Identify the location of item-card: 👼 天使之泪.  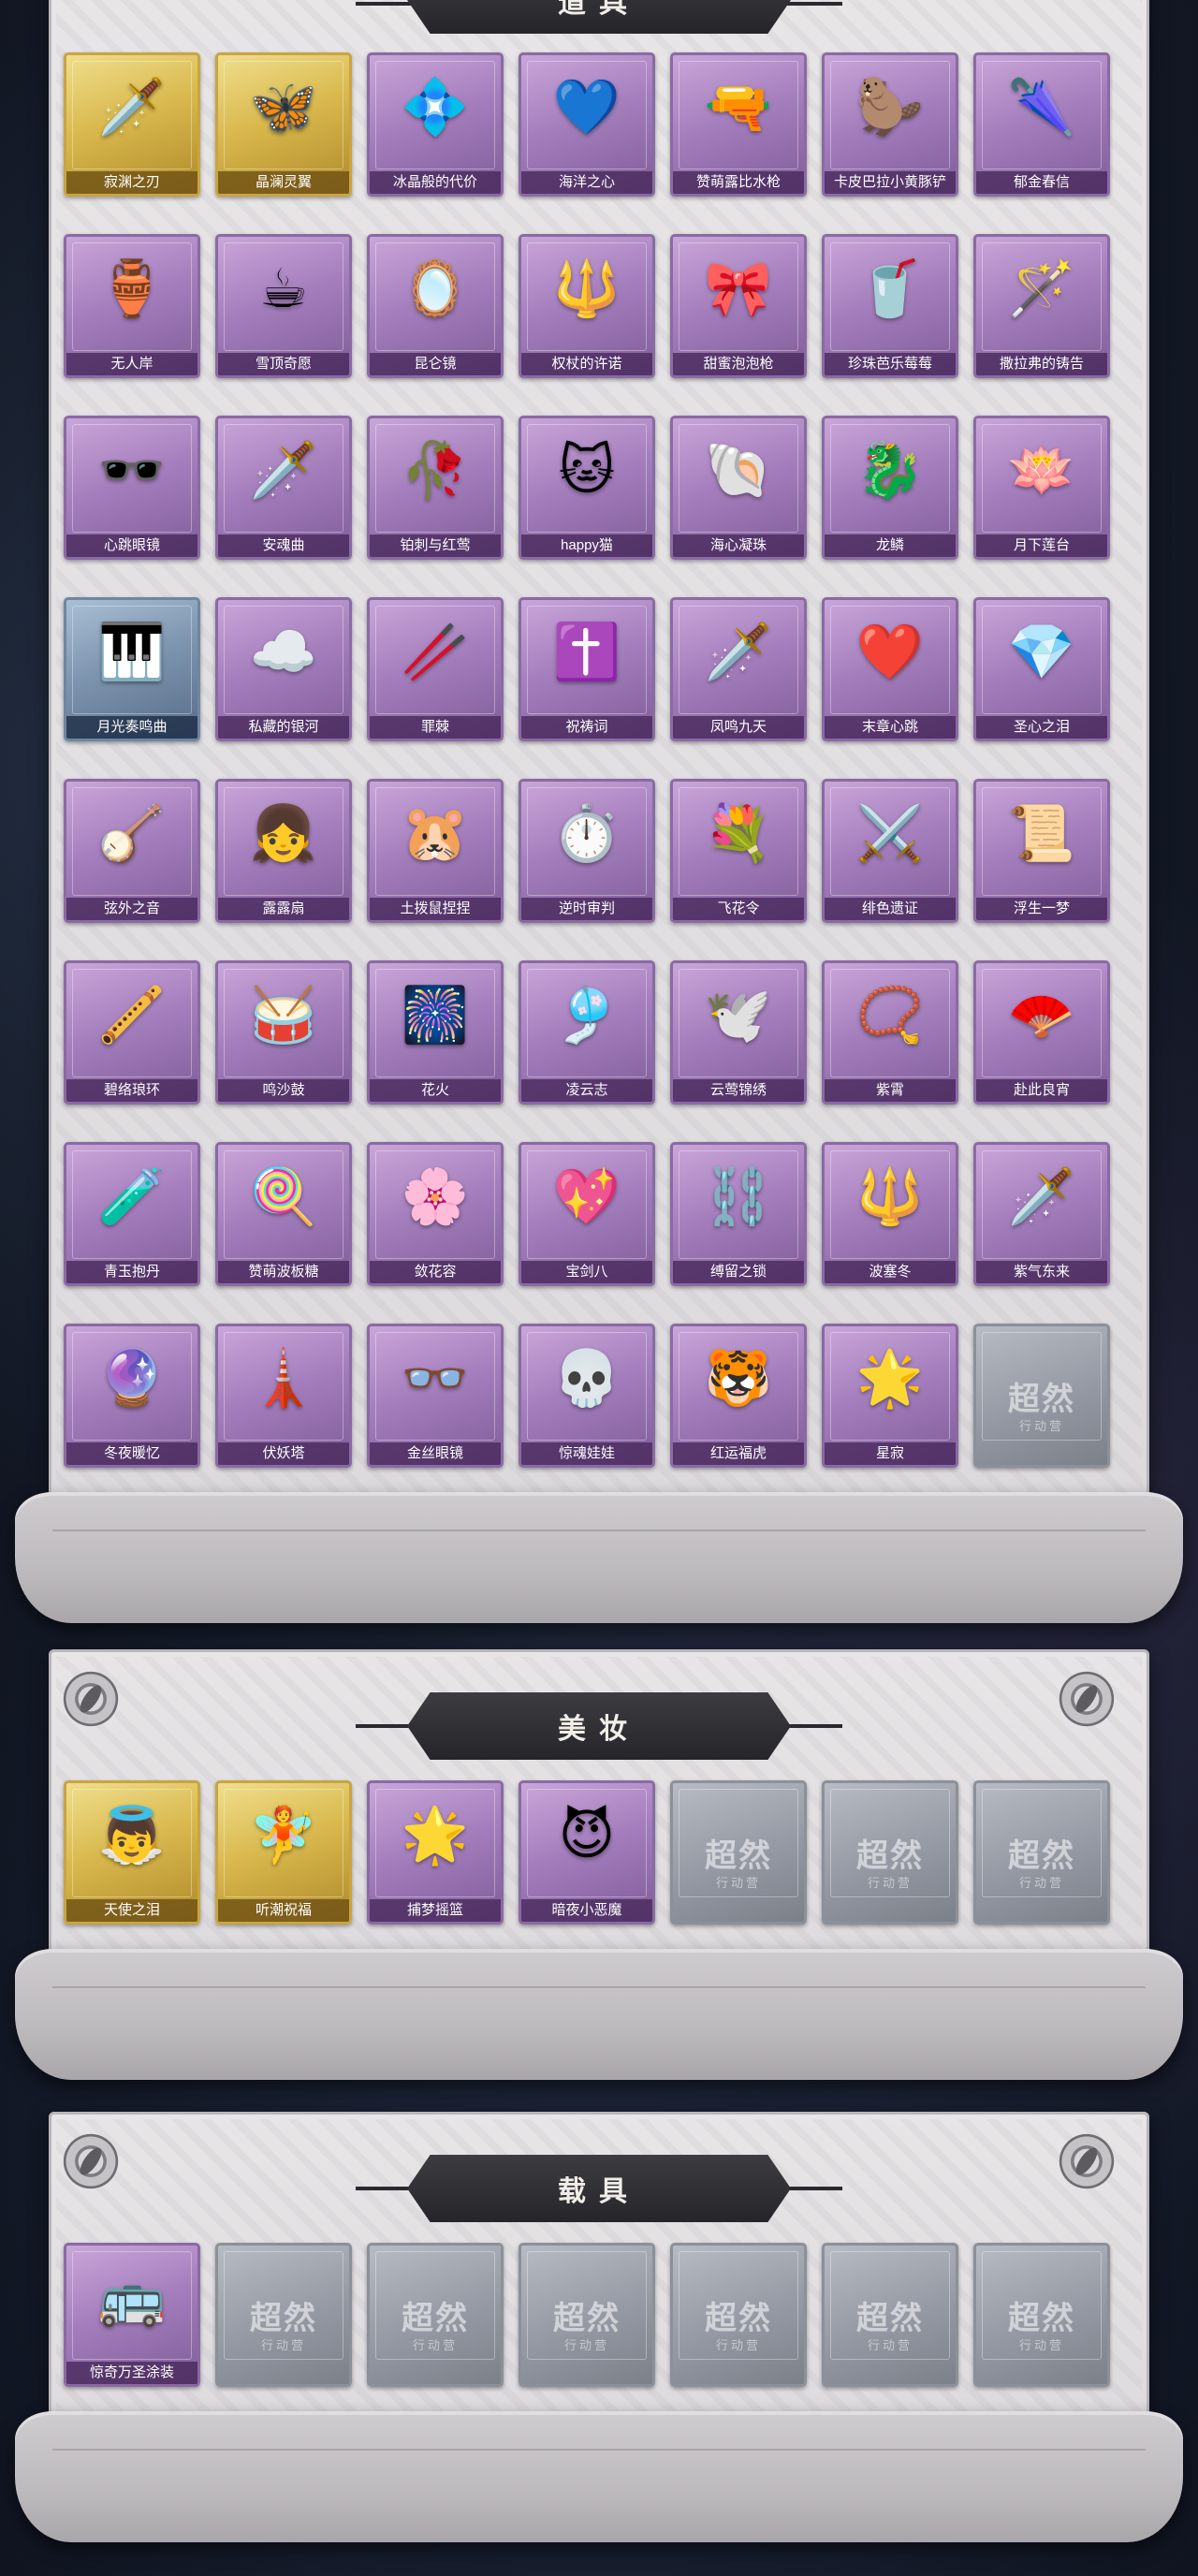
(132, 1852).